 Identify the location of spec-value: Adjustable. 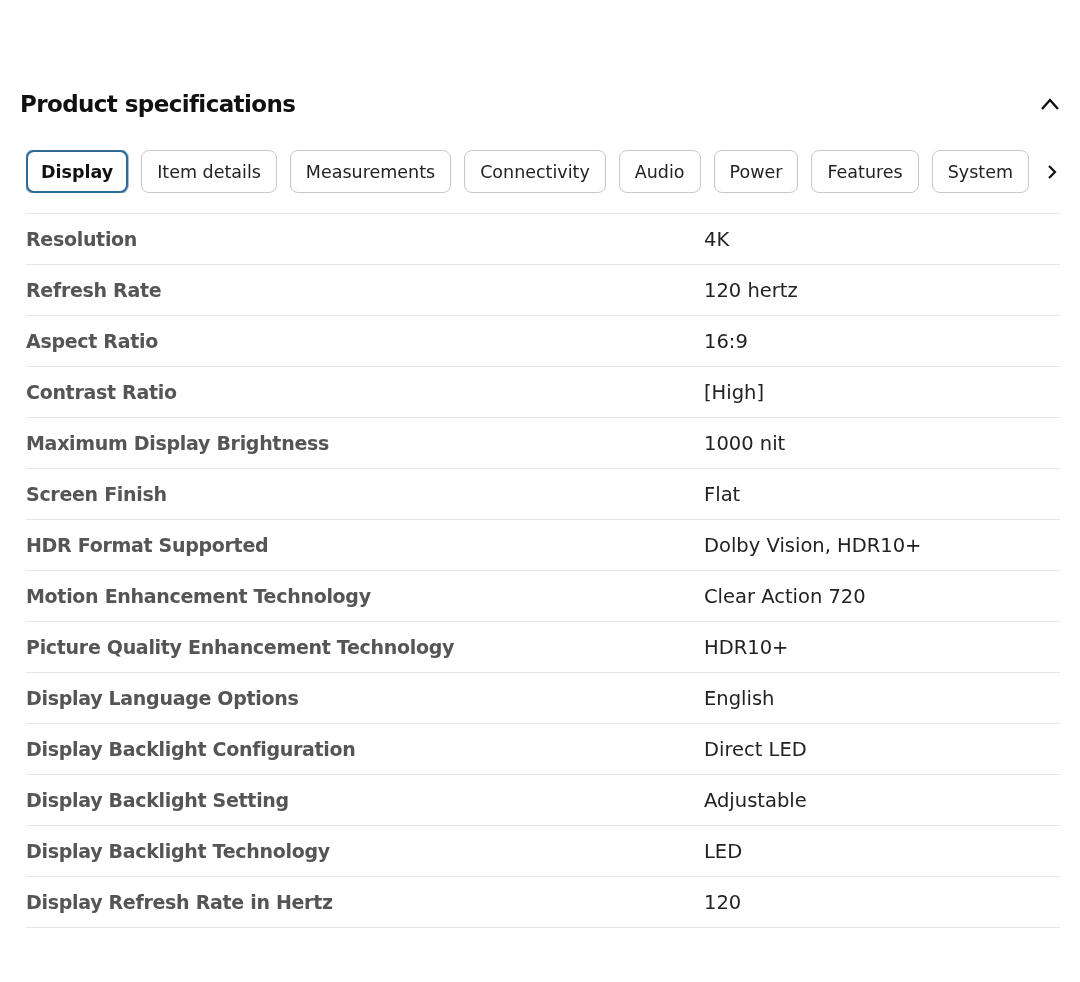
(755, 800).